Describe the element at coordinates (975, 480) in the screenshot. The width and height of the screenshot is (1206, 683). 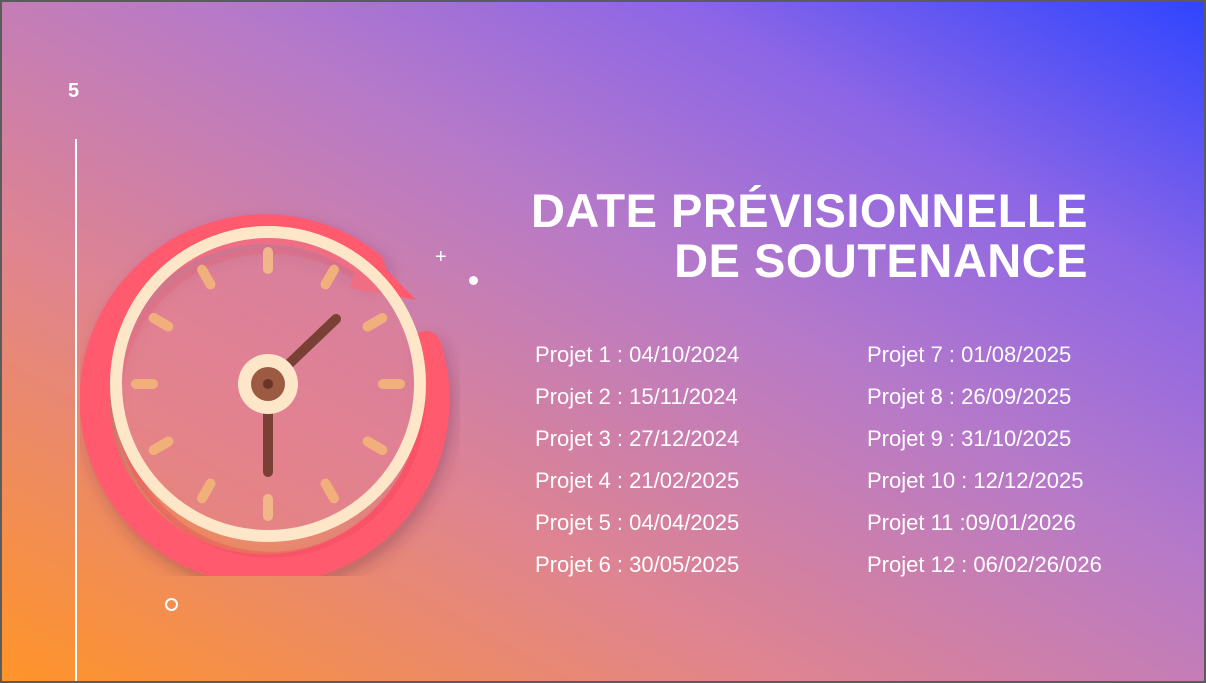
I see `list-item: Projet 10 : 12/12/2025` at that location.